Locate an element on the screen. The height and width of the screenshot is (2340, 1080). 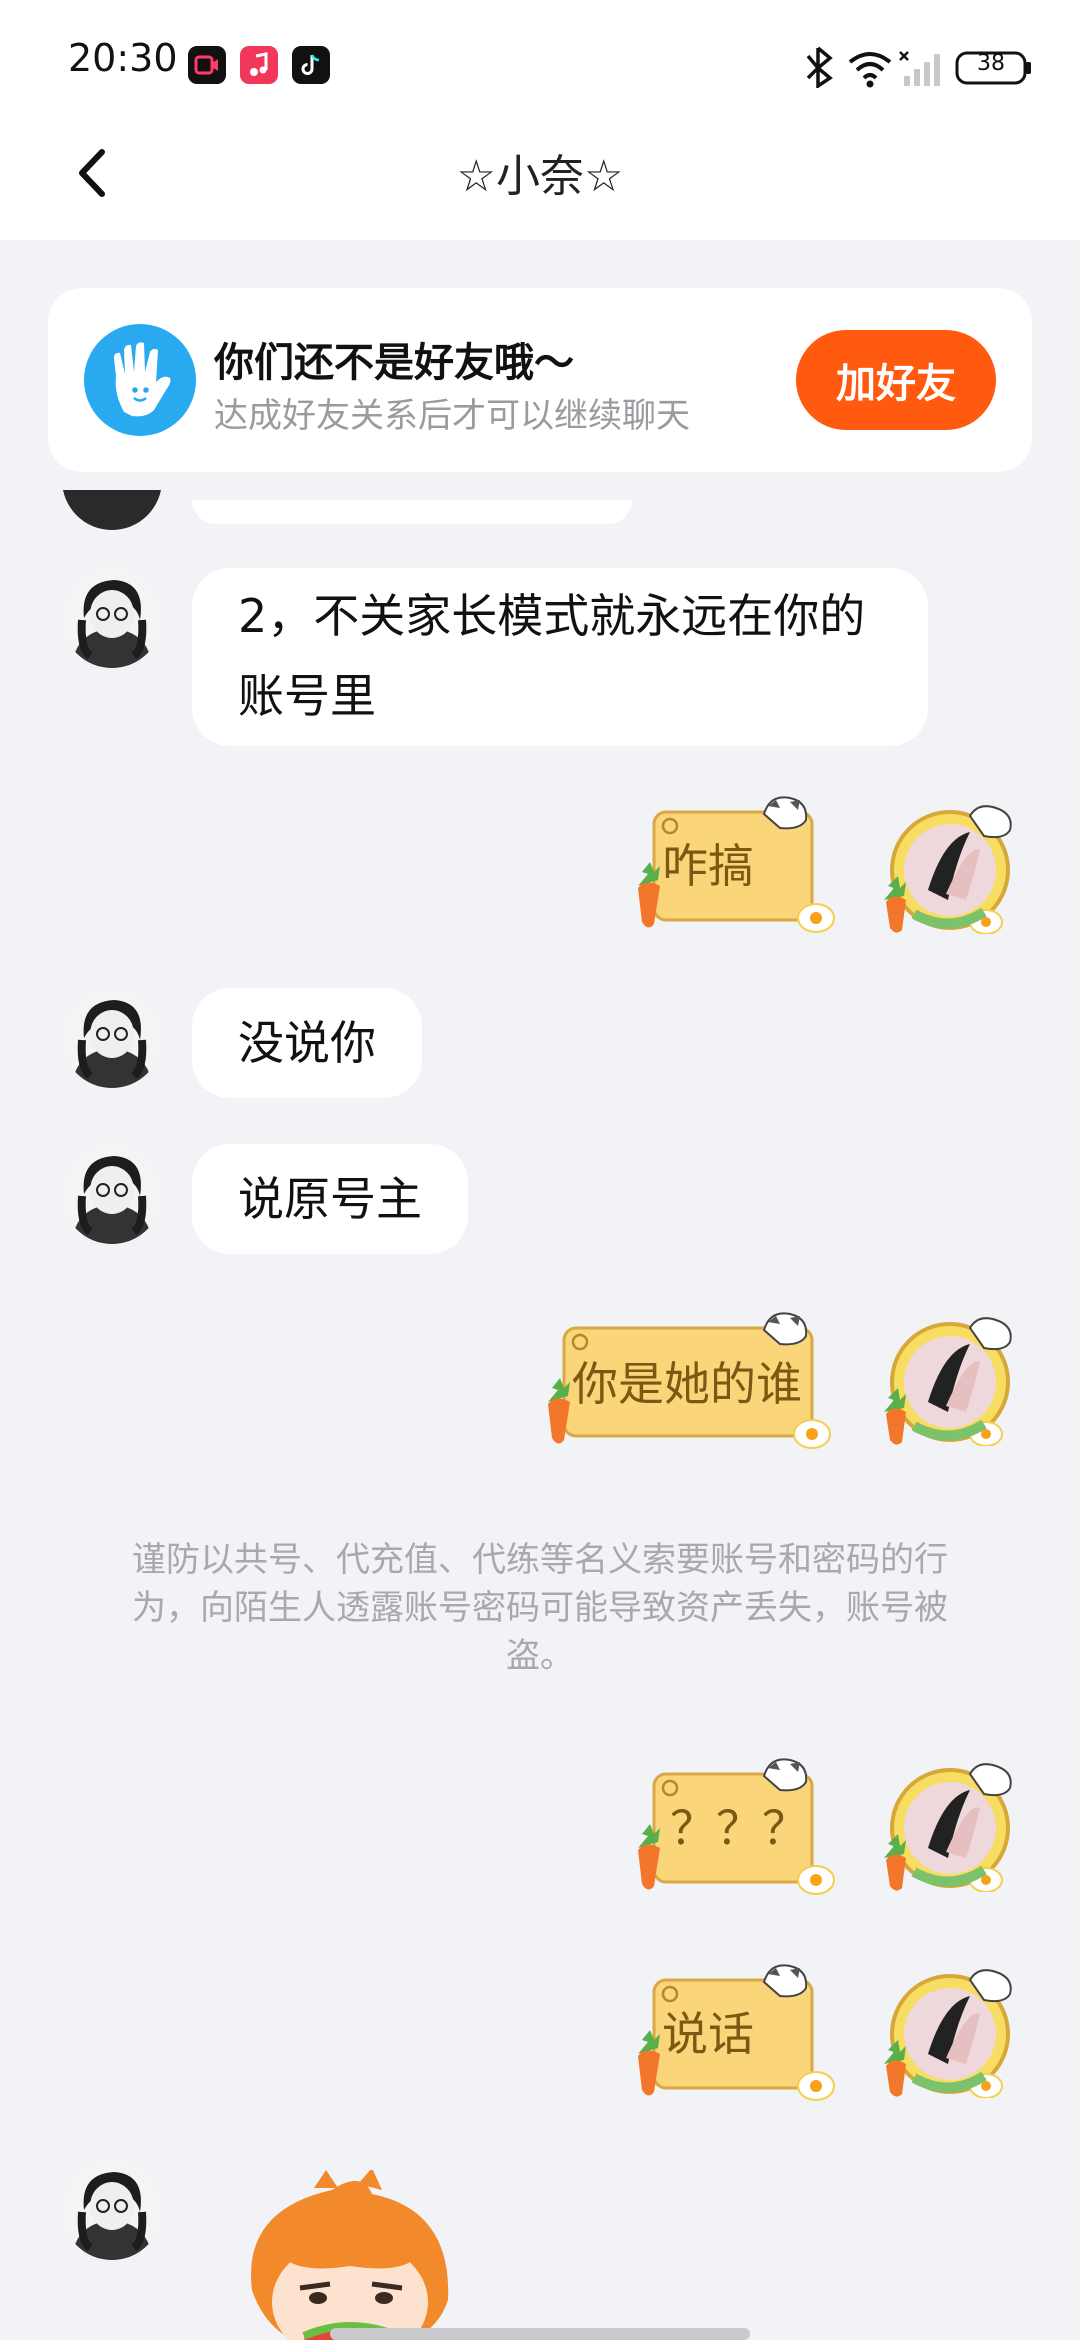
status-time: 20:30 is located at coordinates (123, 58).